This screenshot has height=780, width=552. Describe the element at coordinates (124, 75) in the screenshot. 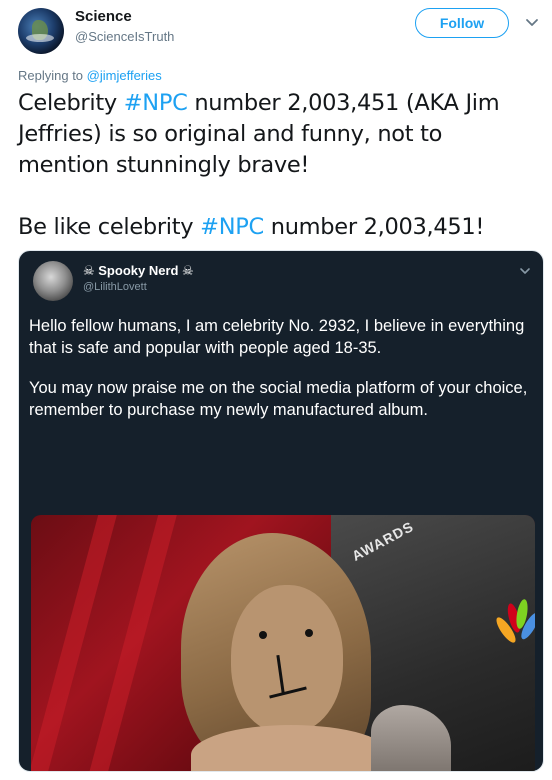

I see `reply-mention-link: @jimjefferies` at that location.